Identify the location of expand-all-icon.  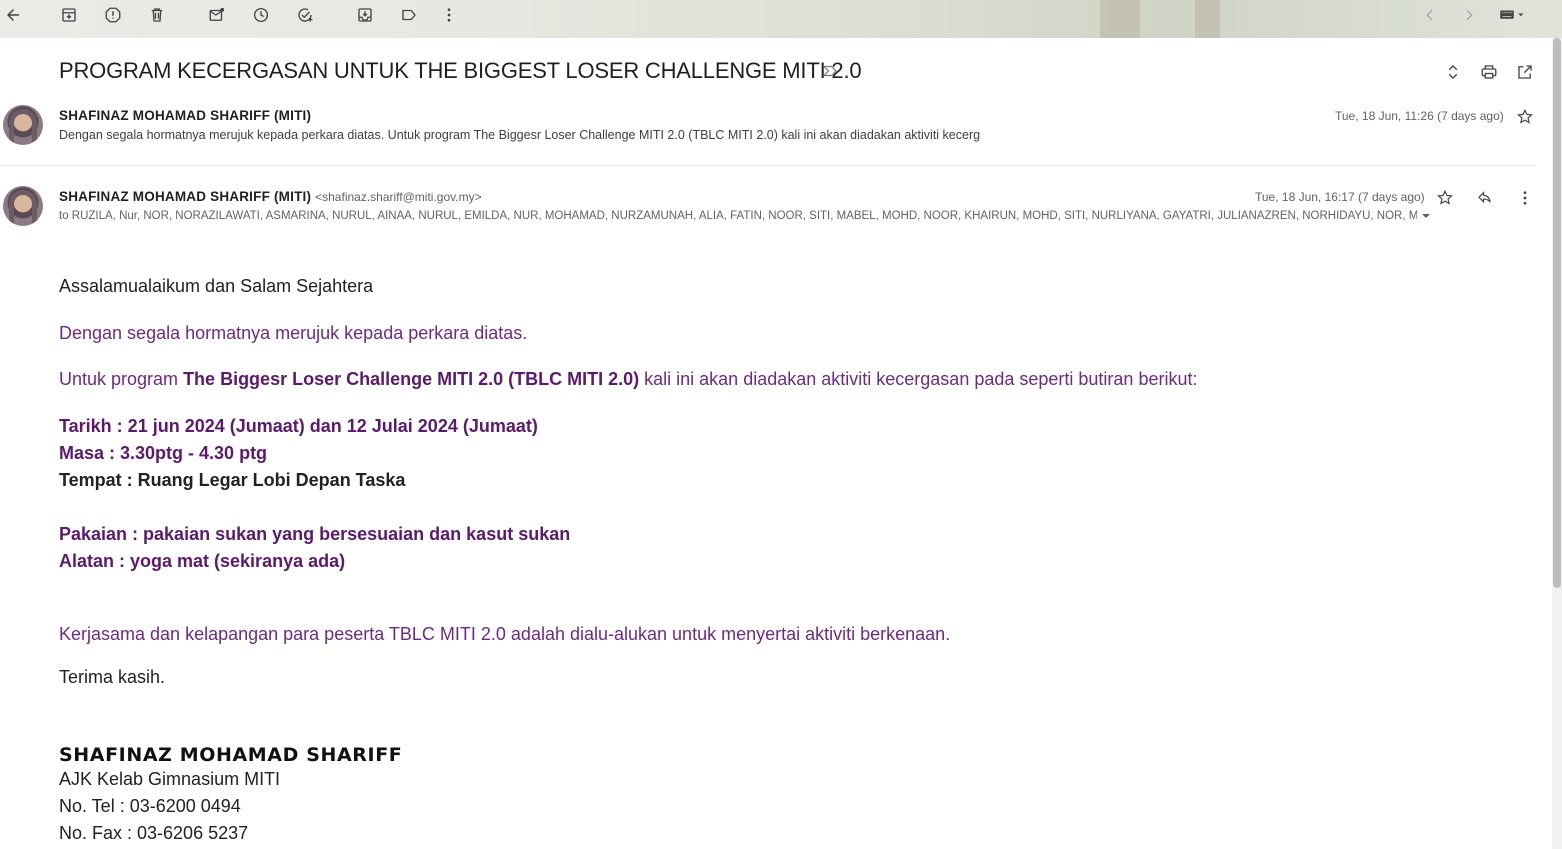
(1453, 72).